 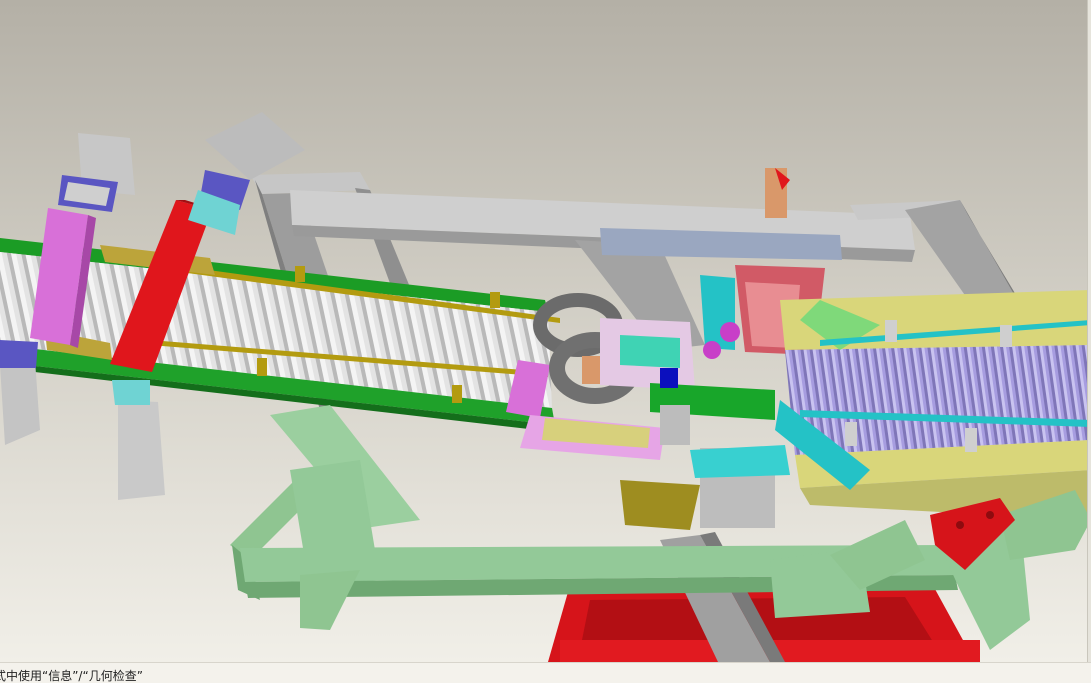 I want to click on vertical-scrollbar, so click(x=1089, y=331).